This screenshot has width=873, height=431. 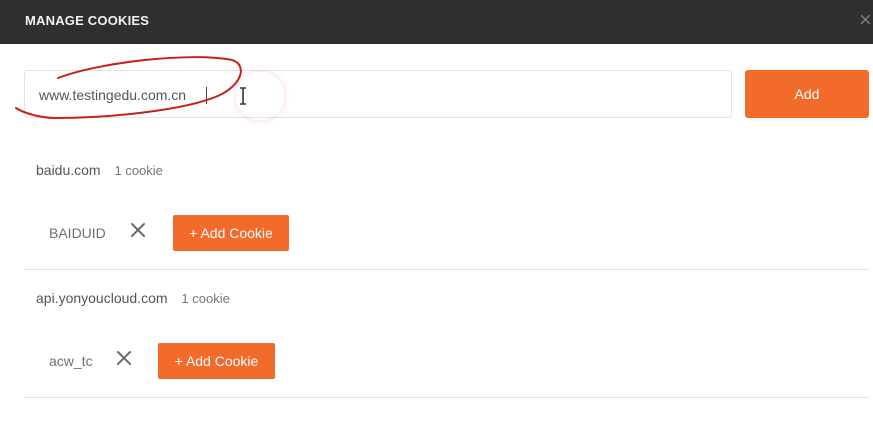 What do you see at coordinates (77, 233) in the screenshot?
I see `cookie-name-tag: BAIDUID` at bounding box center [77, 233].